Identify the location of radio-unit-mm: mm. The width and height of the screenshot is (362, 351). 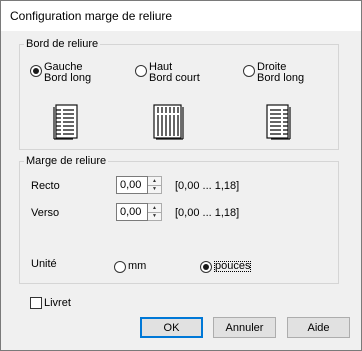
(130, 265).